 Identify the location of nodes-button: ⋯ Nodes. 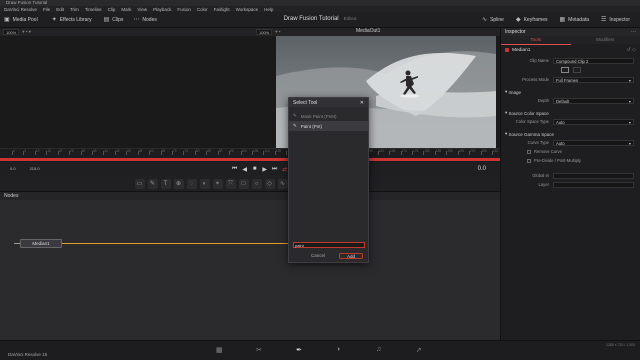
(144, 20).